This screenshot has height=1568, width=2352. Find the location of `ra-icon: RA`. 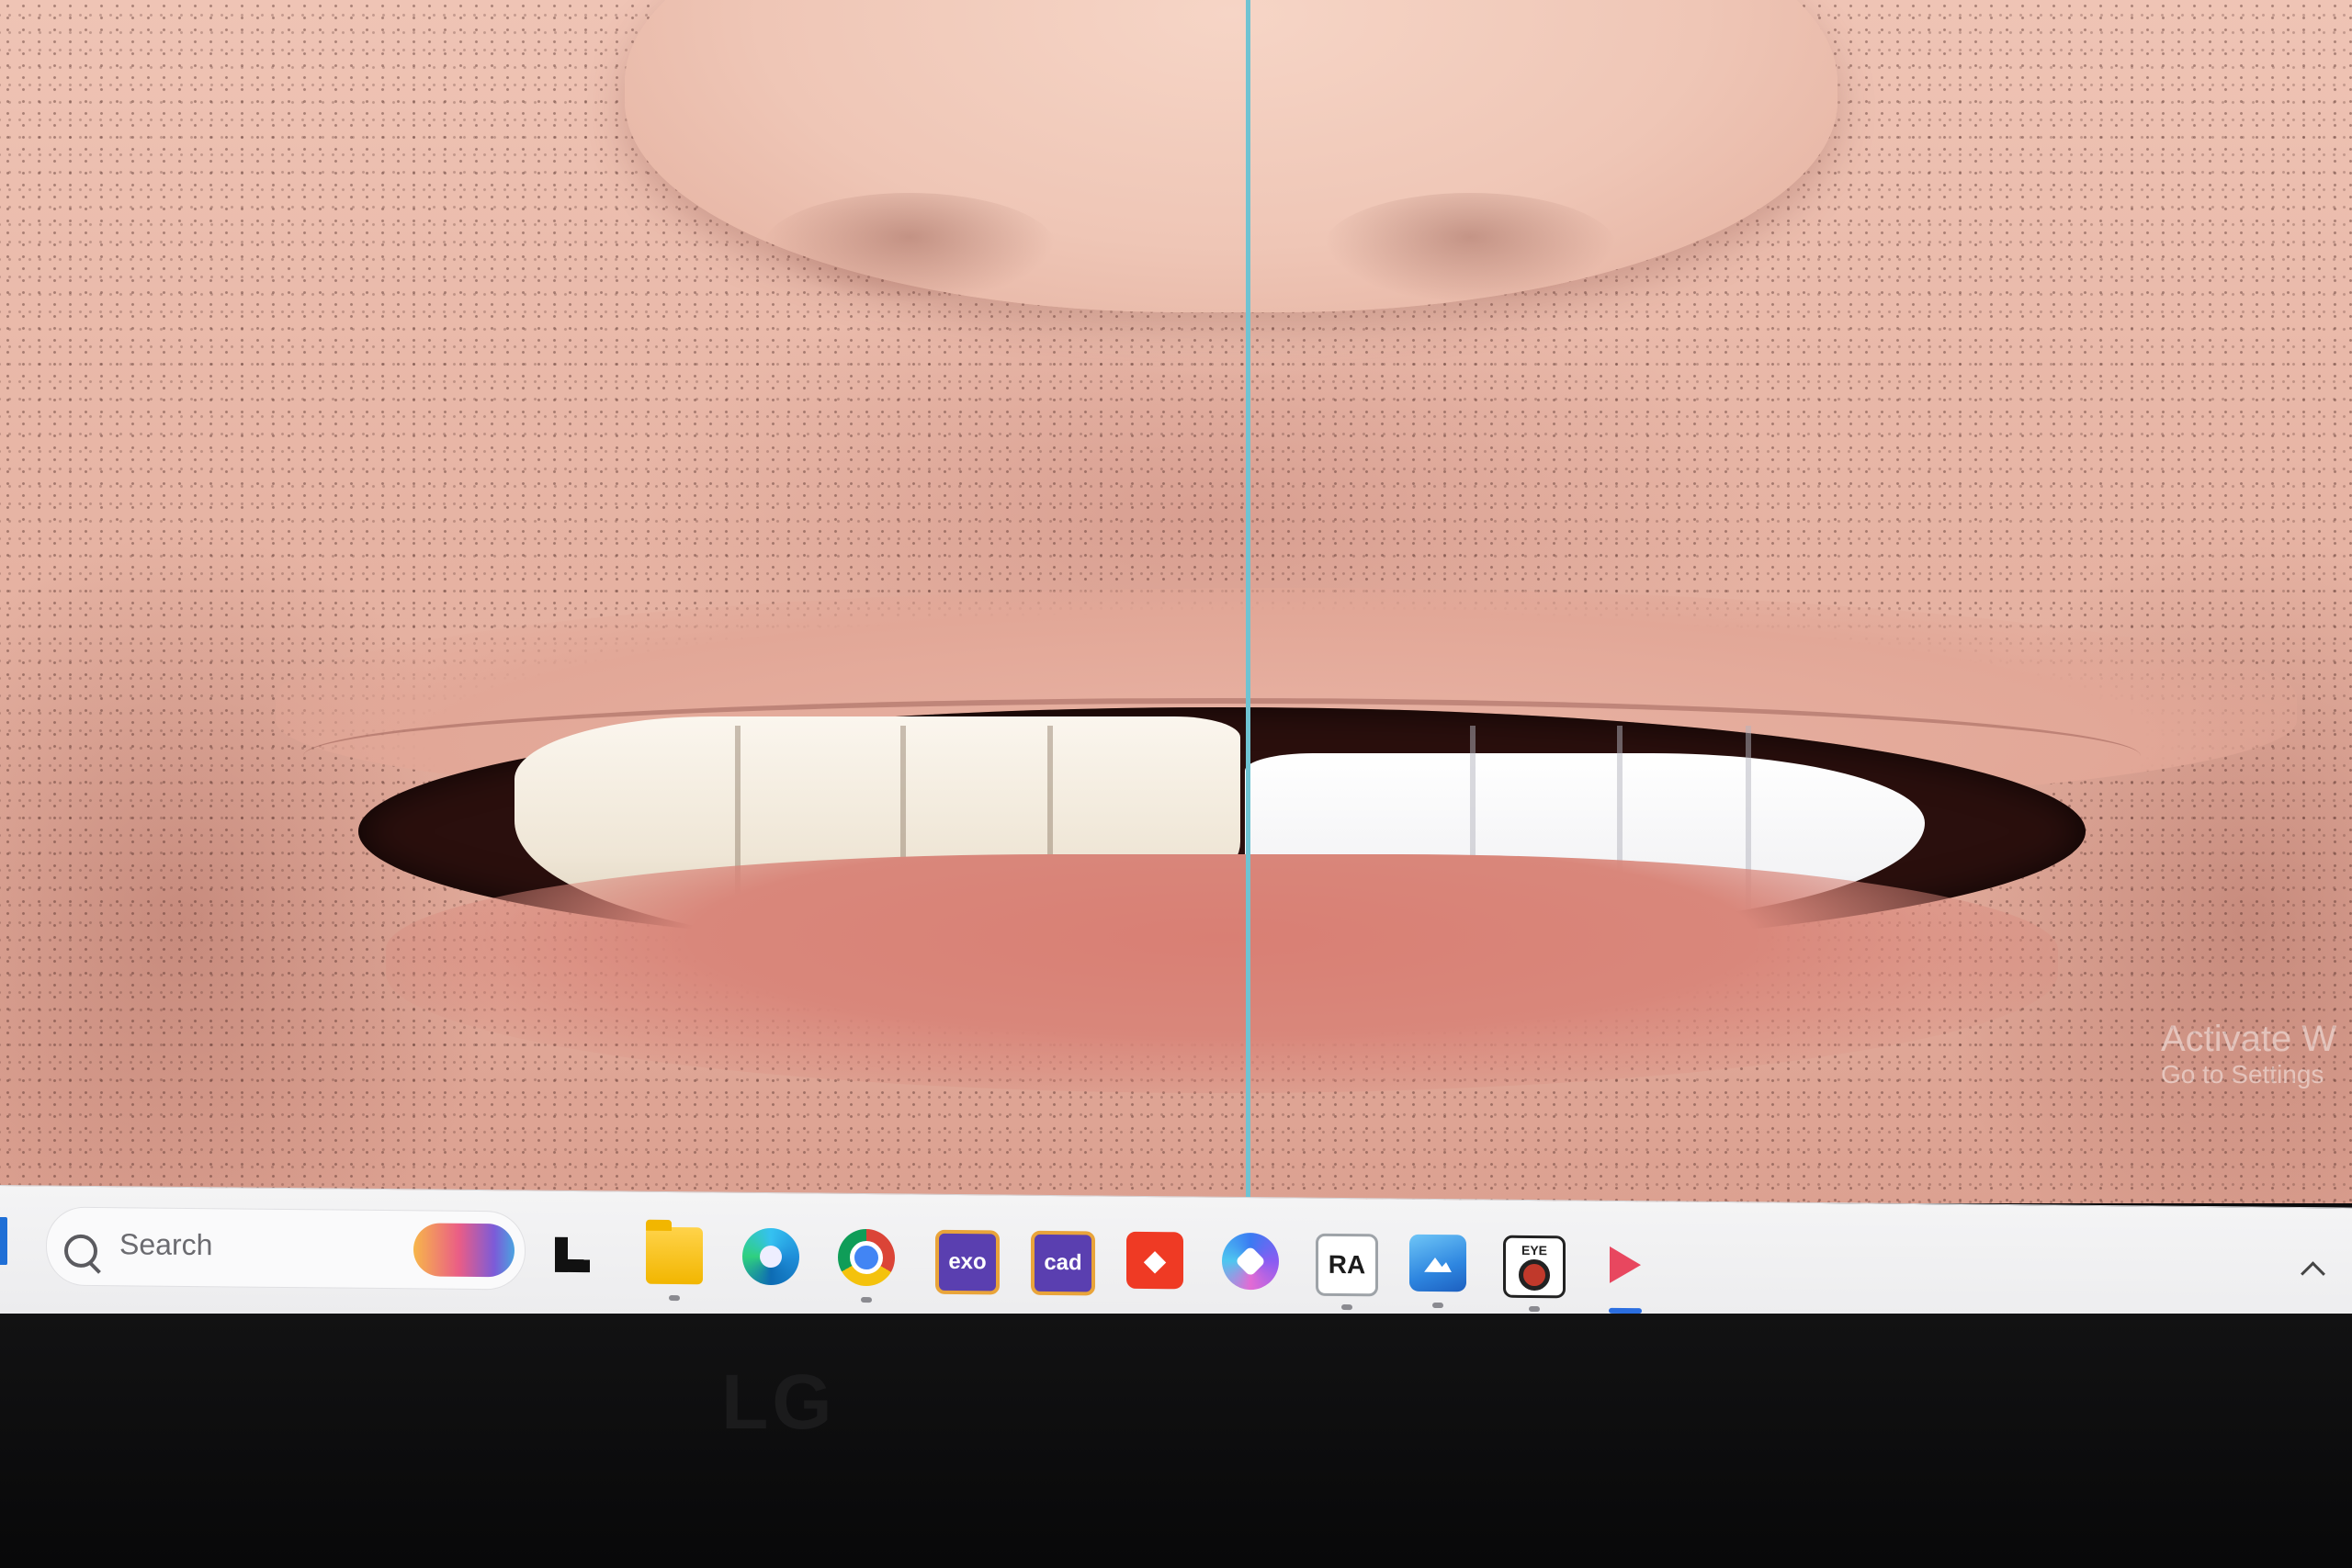

ra-icon: RA is located at coordinates (1347, 1272).